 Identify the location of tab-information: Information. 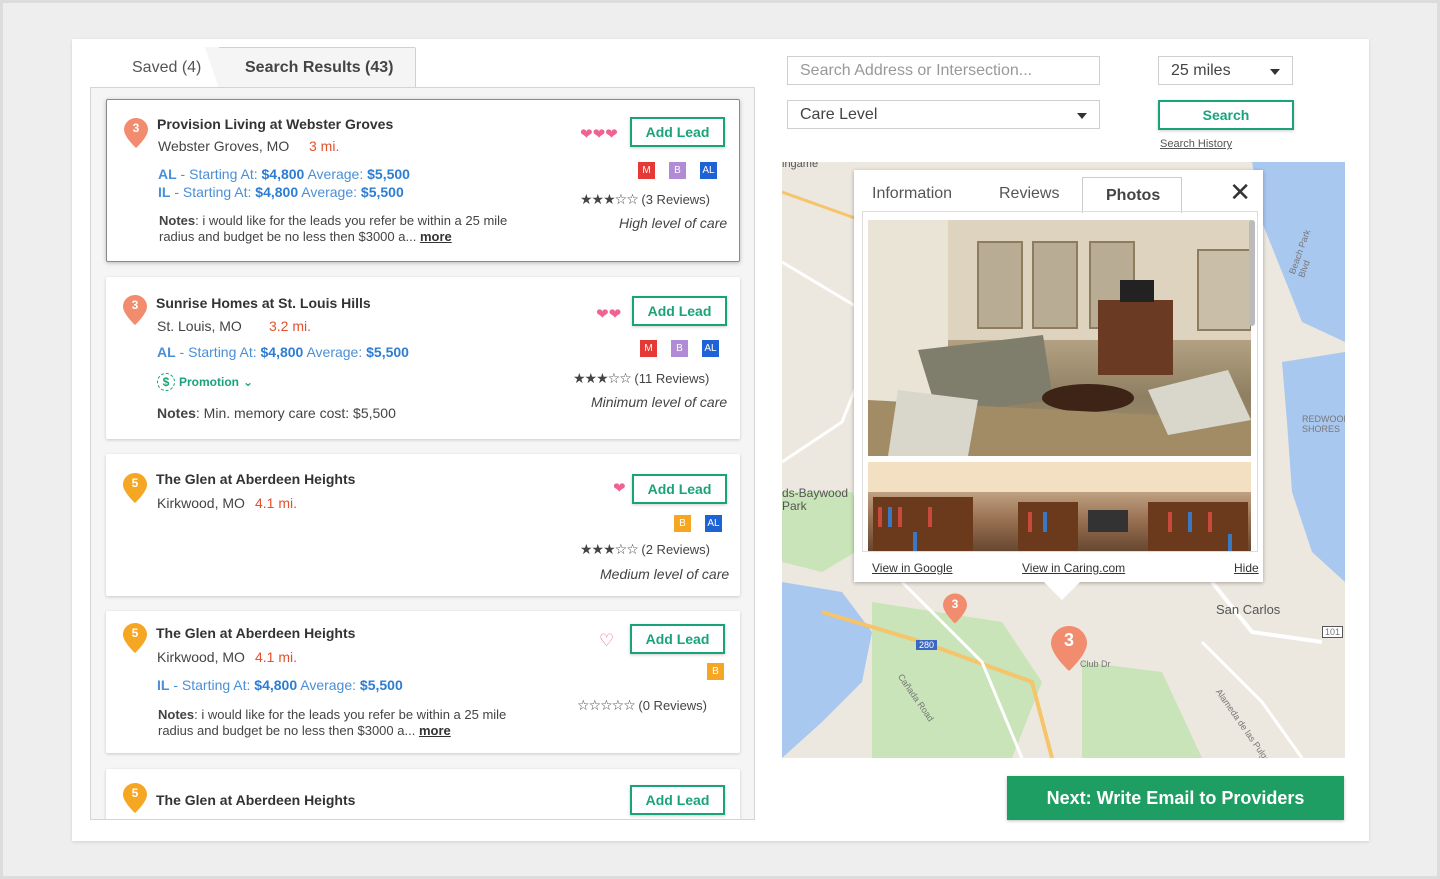
(912, 194).